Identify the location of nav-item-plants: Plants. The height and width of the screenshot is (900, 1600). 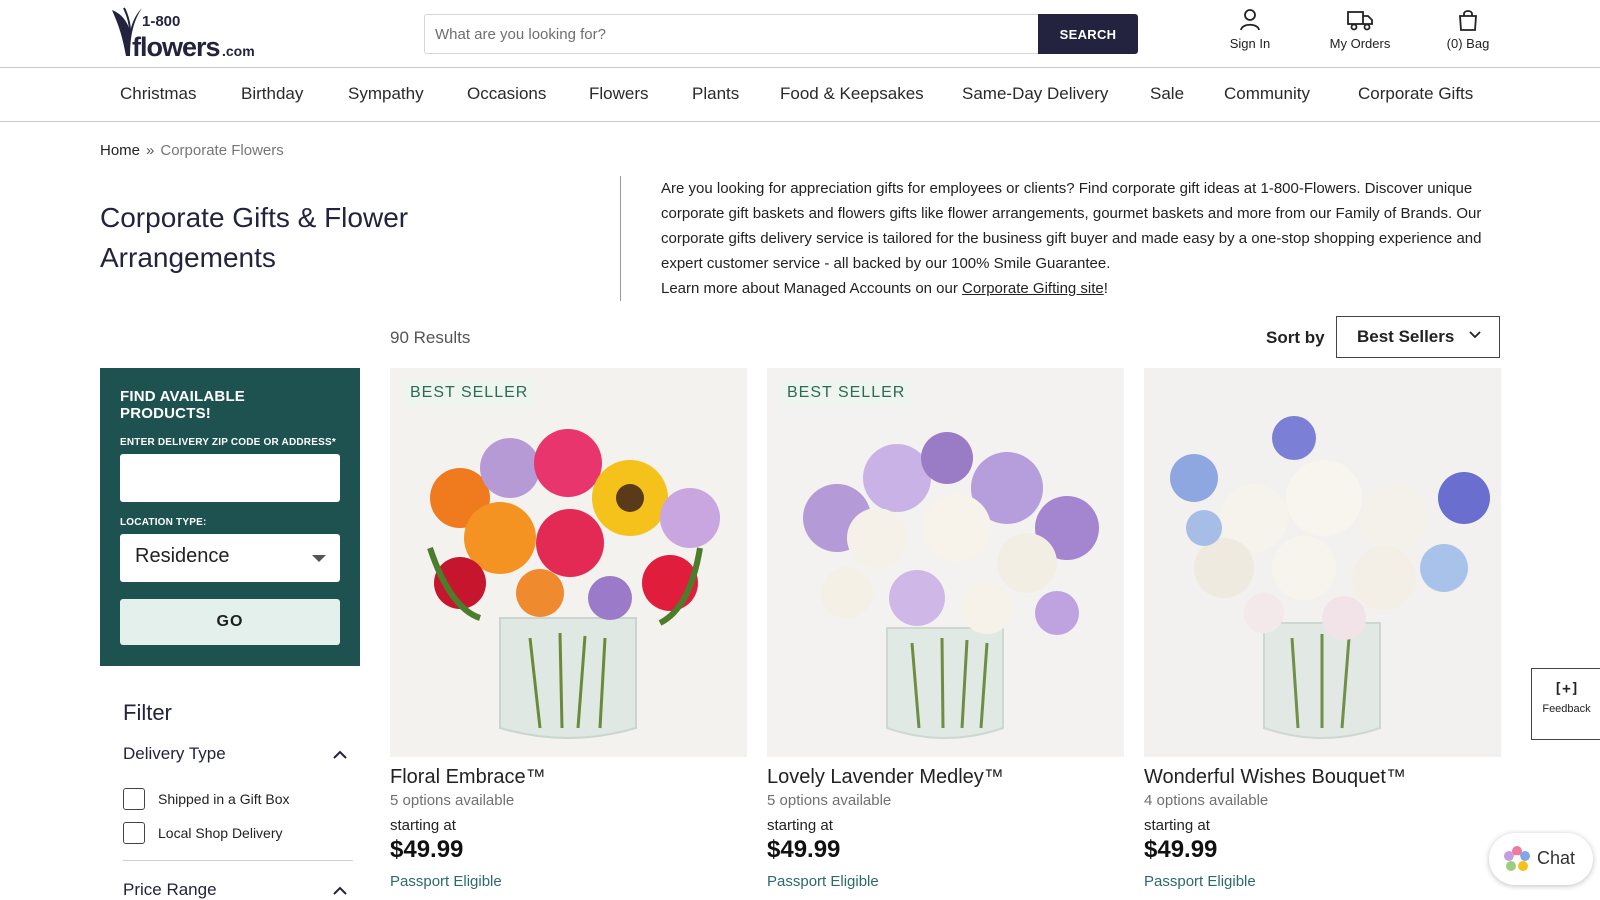
(715, 94).